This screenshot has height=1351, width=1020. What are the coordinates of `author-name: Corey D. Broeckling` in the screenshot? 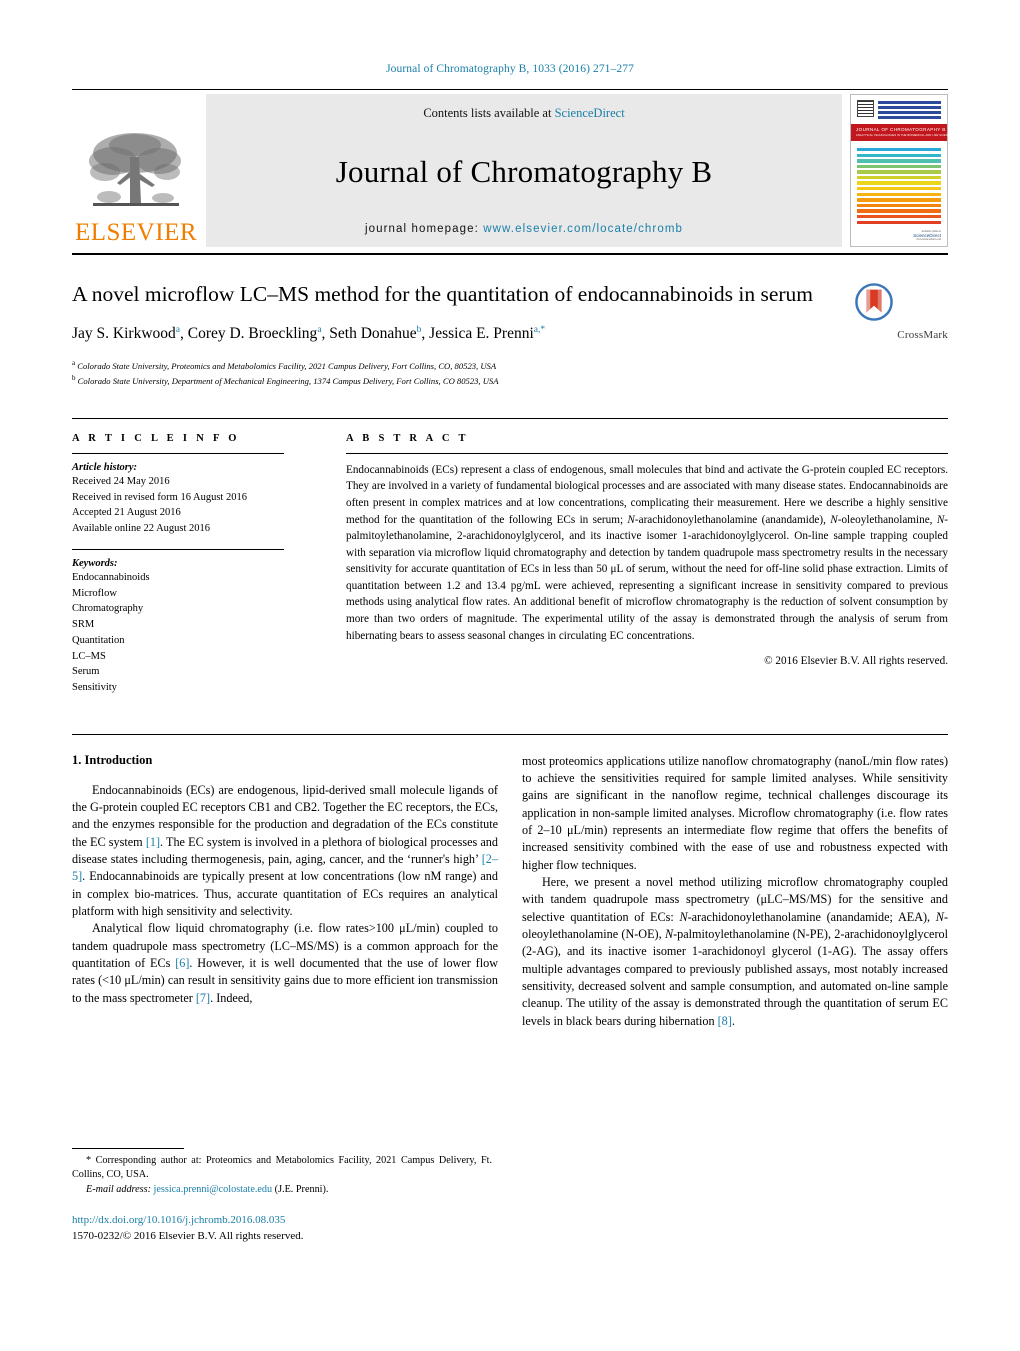 It's located at (252, 334).